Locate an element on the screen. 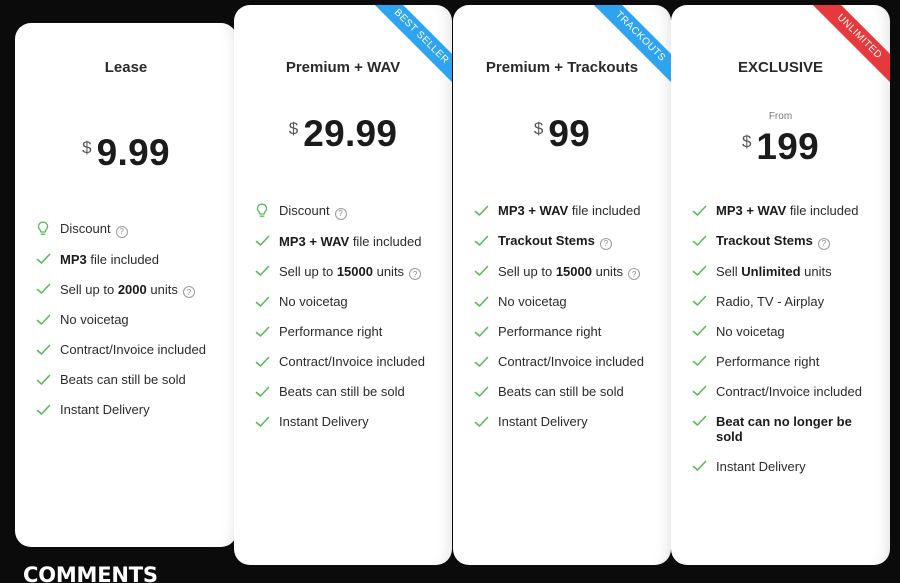 This screenshot has width=900, height=583. feature-text-bold: 2000 is located at coordinates (132, 289).